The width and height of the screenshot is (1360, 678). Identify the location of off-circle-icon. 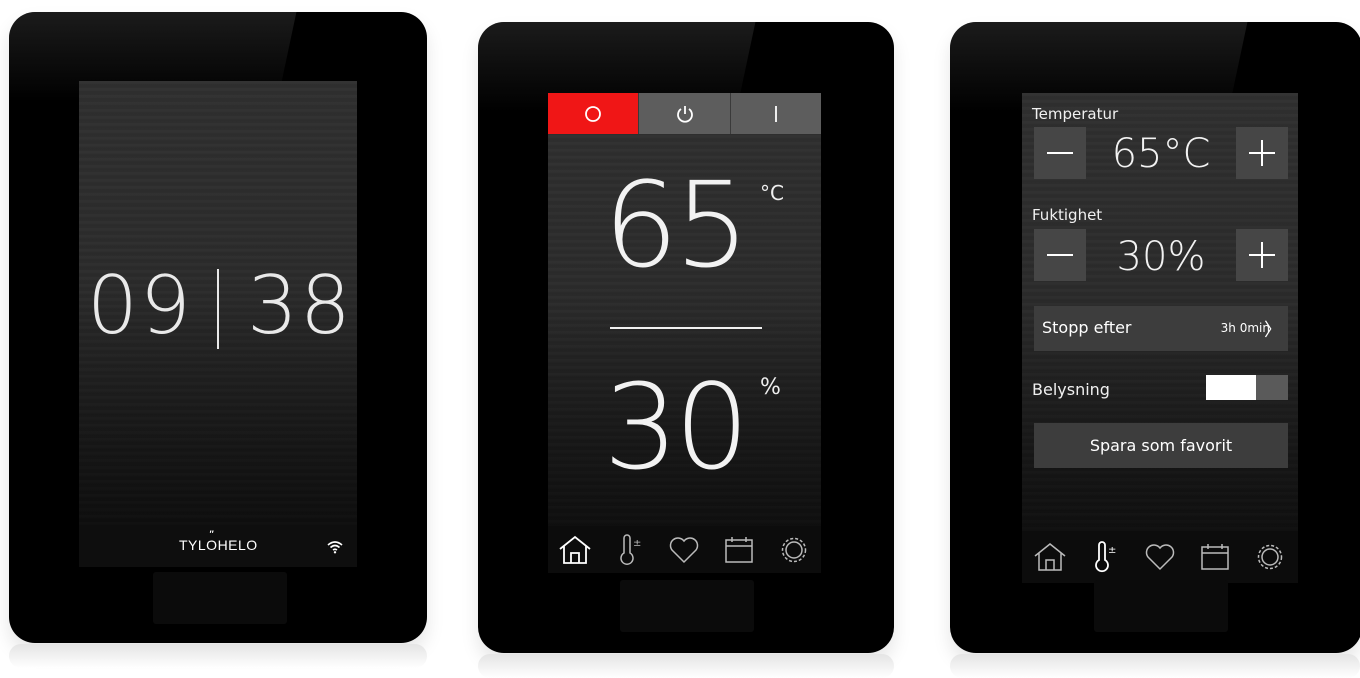
(593, 113).